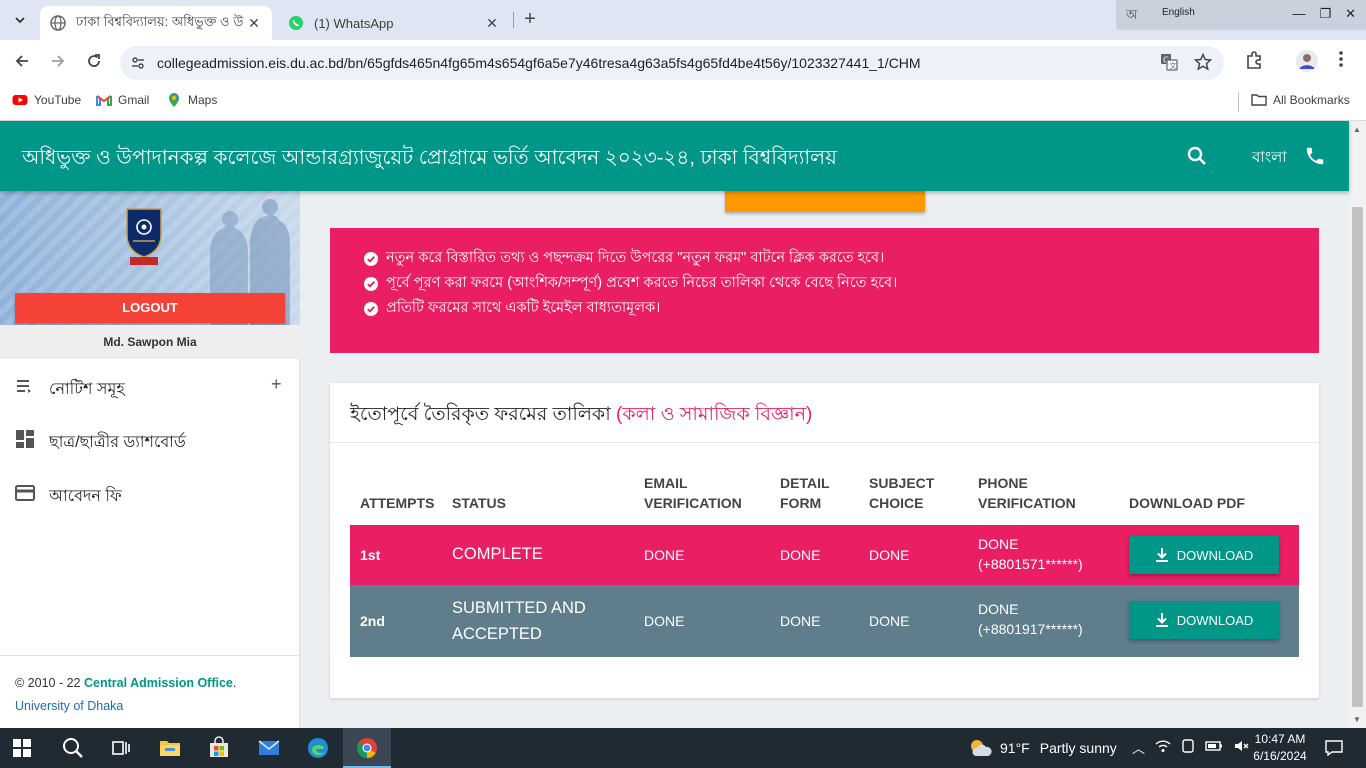  Describe the element at coordinates (1197, 158) in the screenshot. I see `search-button` at that location.